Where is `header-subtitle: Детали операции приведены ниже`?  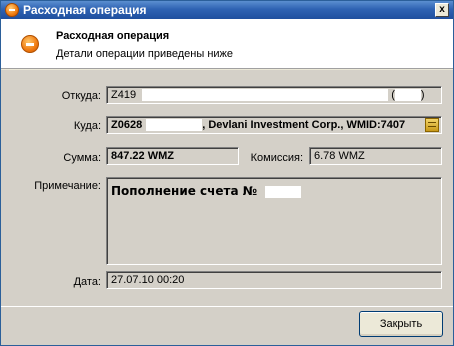 header-subtitle: Детали операции приведены ниже is located at coordinates (145, 54).